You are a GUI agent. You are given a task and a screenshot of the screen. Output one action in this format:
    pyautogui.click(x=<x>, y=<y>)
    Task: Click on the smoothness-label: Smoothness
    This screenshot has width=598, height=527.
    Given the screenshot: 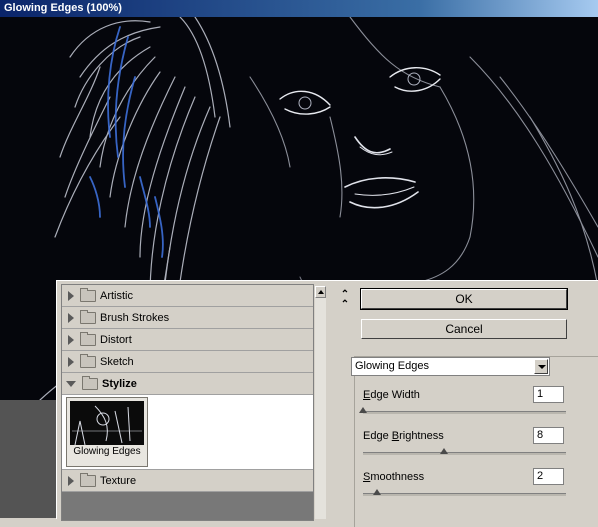 What is the action you would take?
    pyautogui.click(x=394, y=477)
    